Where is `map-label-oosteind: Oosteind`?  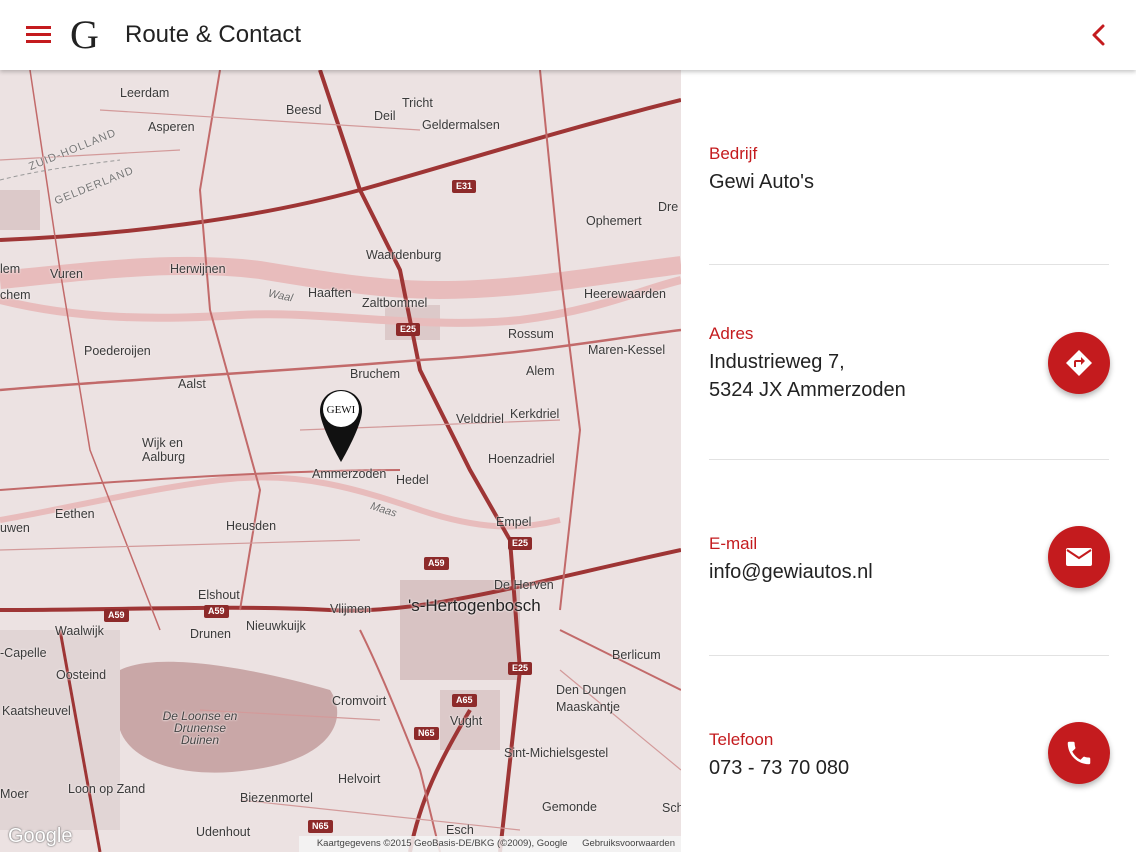 map-label-oosteind: Oosteind is located at coordinates (81, 675).